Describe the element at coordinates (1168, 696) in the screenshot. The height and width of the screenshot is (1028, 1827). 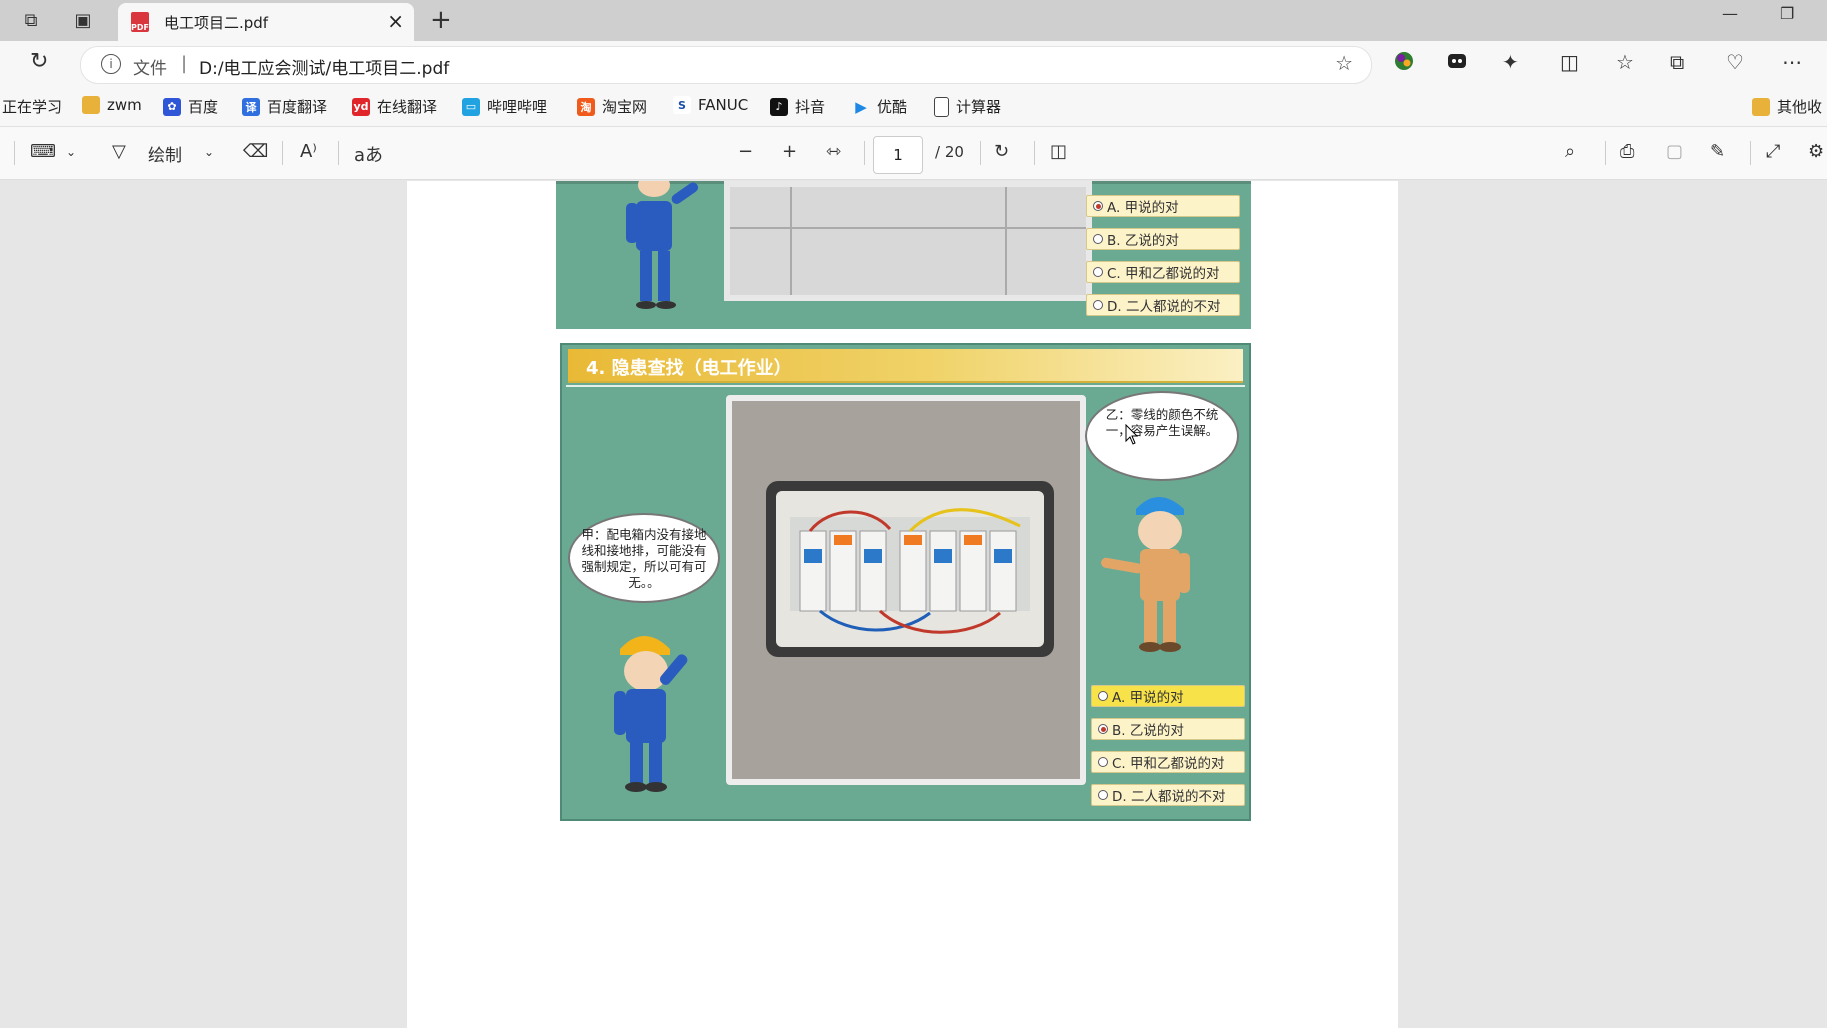
I see `option-a: A. 甲说的对` at that location.